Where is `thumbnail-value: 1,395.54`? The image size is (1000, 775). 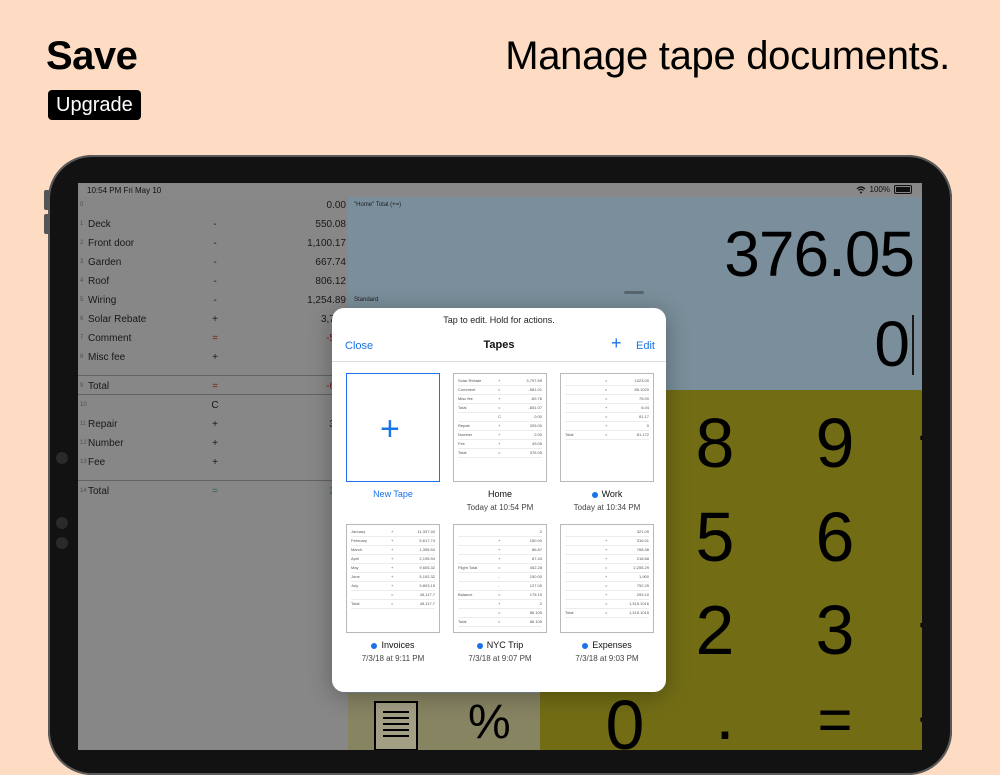
thumbnail-value: 1,395.54 is located at coordinates (427, 549).